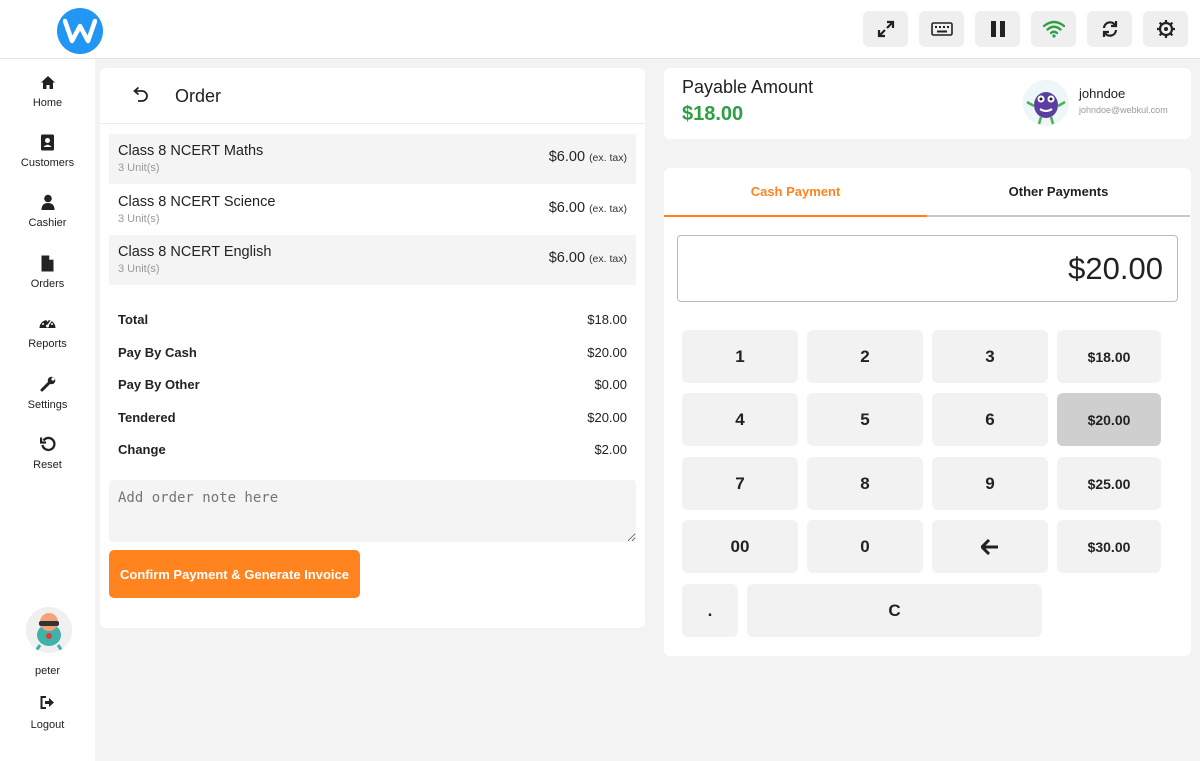 The height and width of the screenshot is (761, 1200). I want to click on avatar, so click(49, 630).